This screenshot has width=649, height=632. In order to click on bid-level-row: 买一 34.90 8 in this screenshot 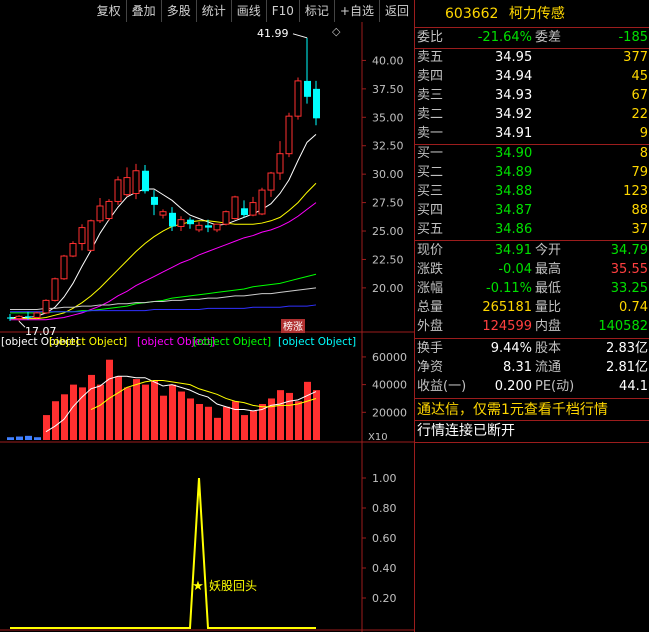, I will do `click(532, 154)`.